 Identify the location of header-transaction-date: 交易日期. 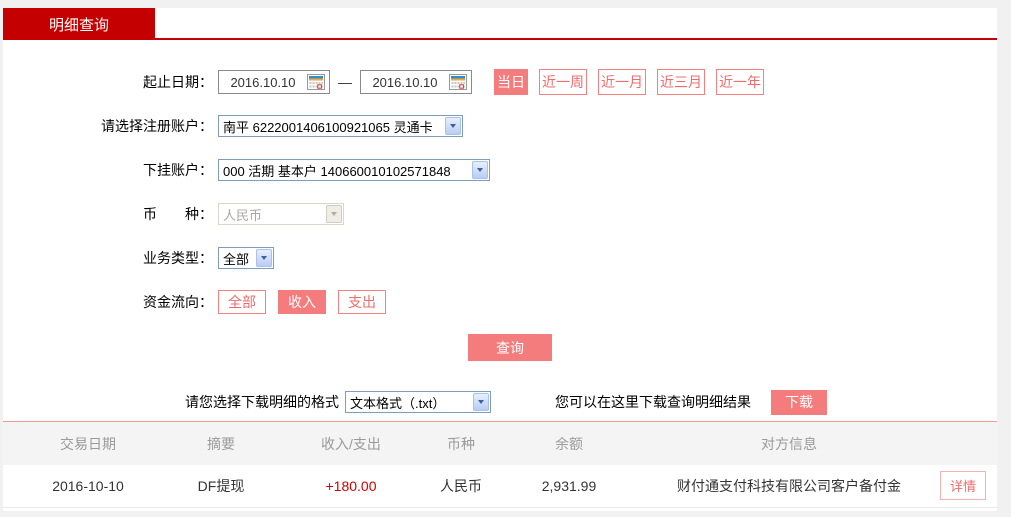
(88, 443).